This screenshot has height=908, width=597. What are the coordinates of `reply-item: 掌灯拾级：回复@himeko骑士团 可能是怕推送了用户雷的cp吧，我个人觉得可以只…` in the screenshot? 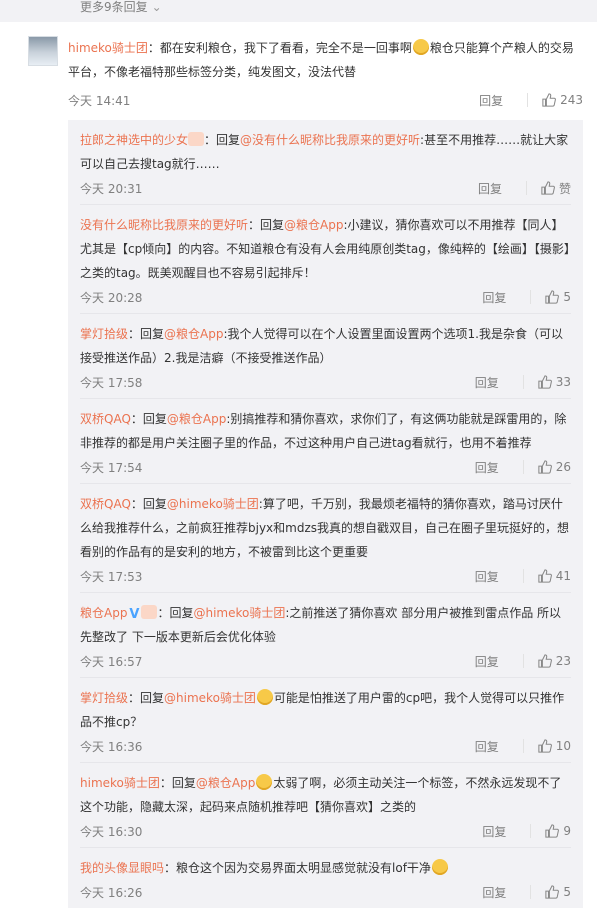 It's located at (325, 720).